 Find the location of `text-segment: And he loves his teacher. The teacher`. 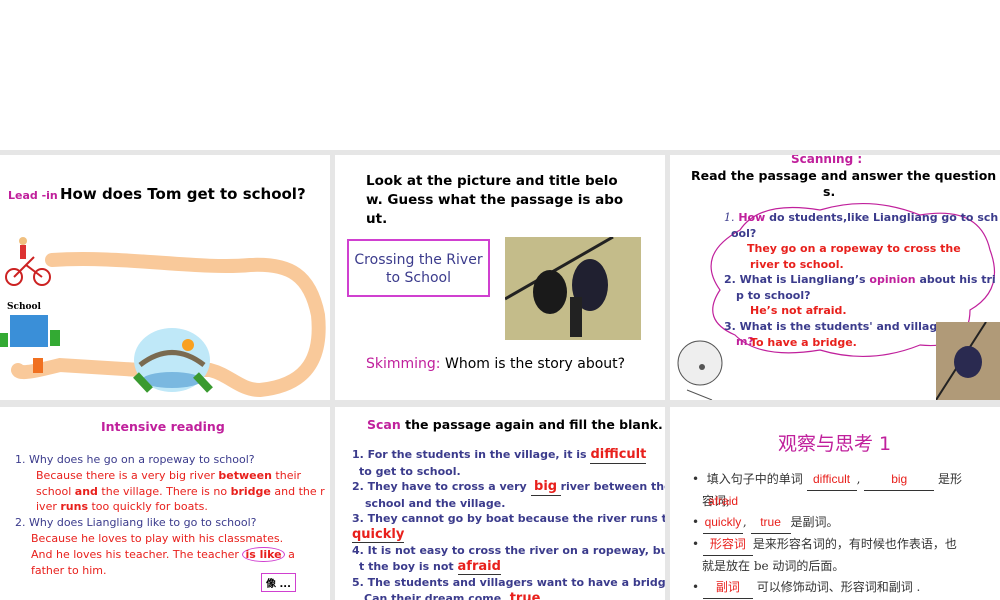

text-segment: And he loves his teacher. The teacher is located at coordinates (137, 554).